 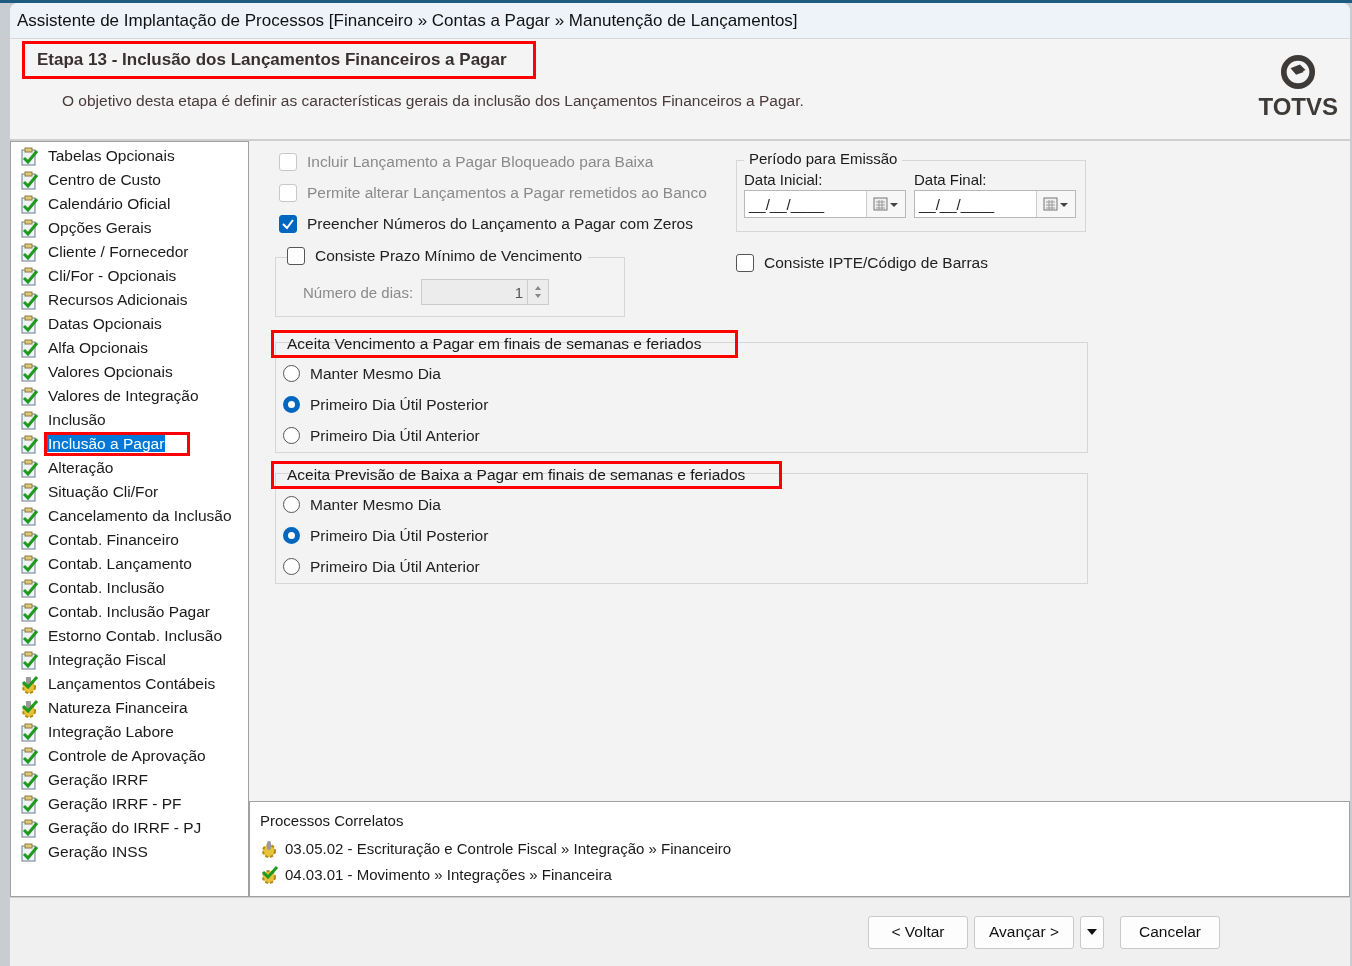 What do you see at coordinates (448, 874) in the screenshot?
I see `related-process-link: 04.03.01 - Movimento » Integrações » Financeira` at bounding box center [448, 874].